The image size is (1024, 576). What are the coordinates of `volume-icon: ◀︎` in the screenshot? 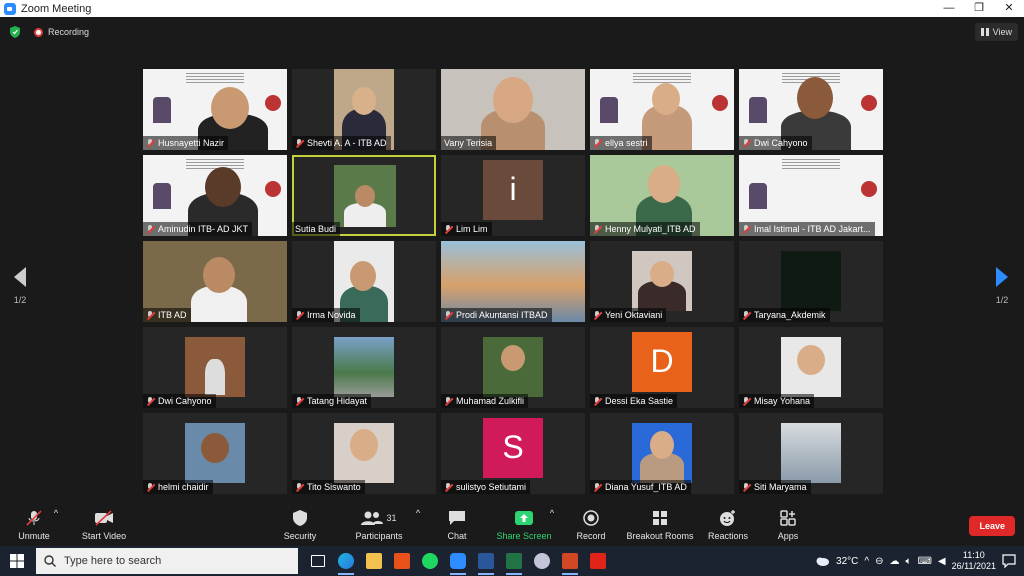 It's located at (942, 561).